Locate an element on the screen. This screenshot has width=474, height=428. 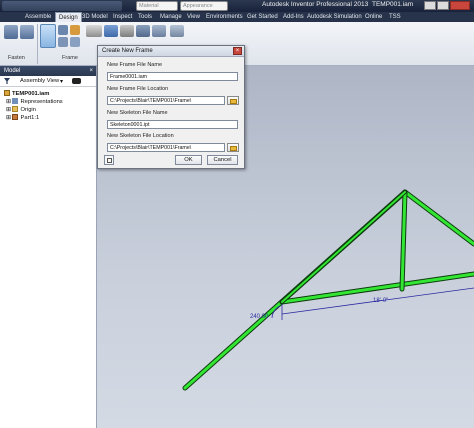
find-icon: ▾ is located at coordinates (61, 81).